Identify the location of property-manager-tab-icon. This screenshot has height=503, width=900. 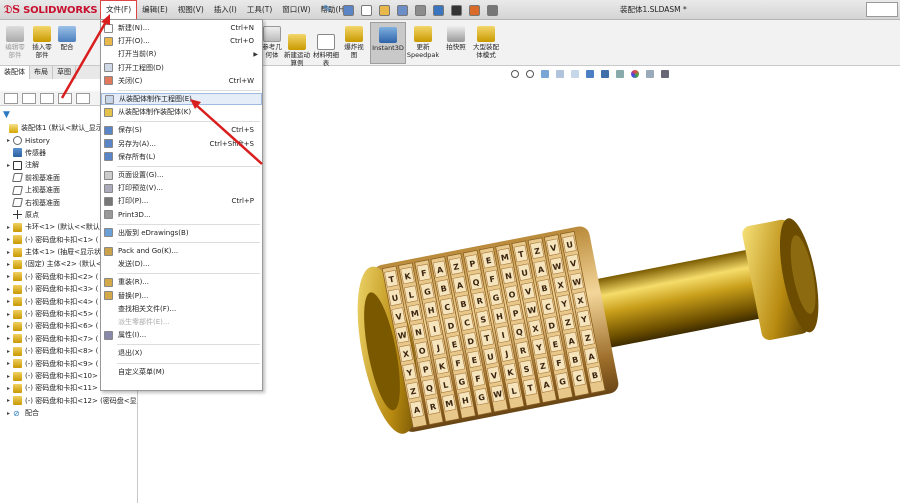
(29, 98).